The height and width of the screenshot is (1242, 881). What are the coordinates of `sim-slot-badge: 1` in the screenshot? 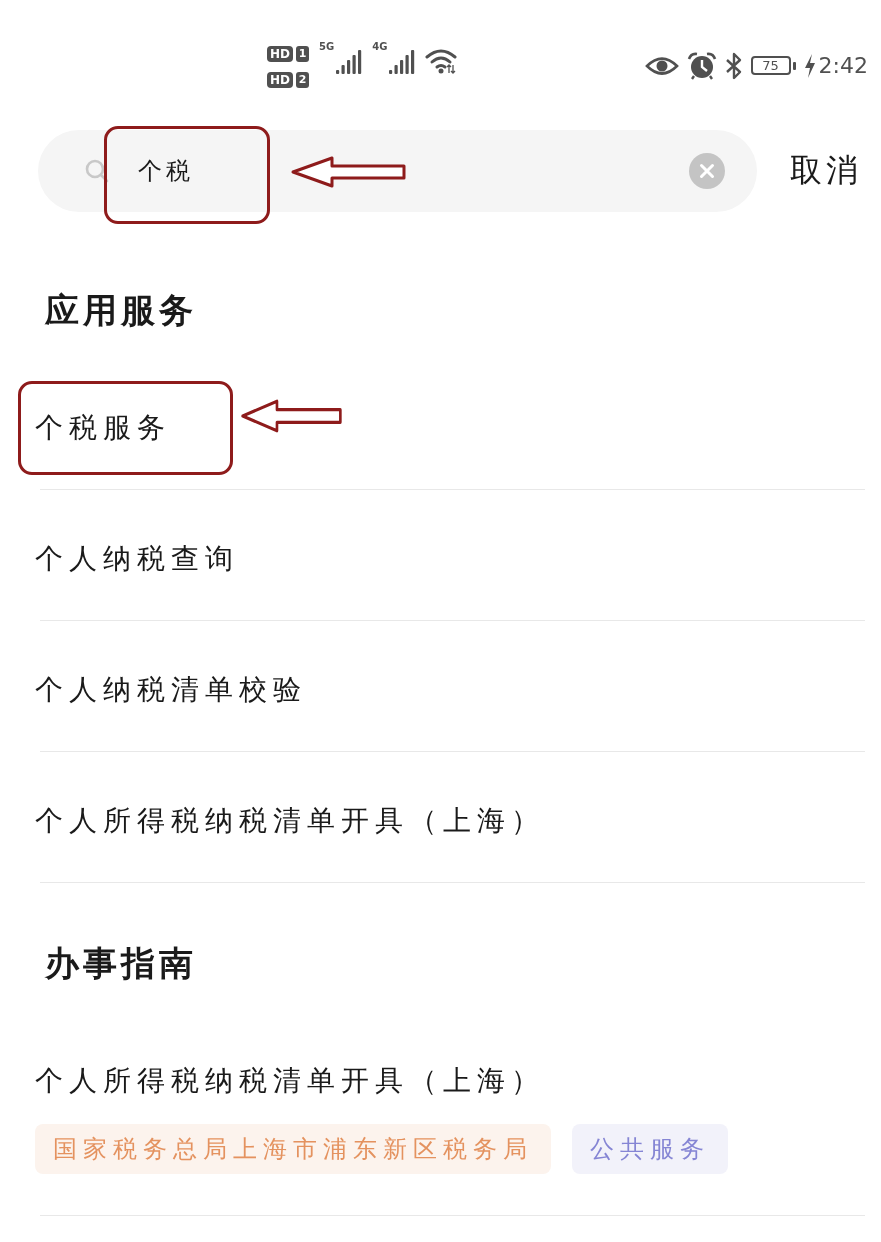 It's located at (302, 53).